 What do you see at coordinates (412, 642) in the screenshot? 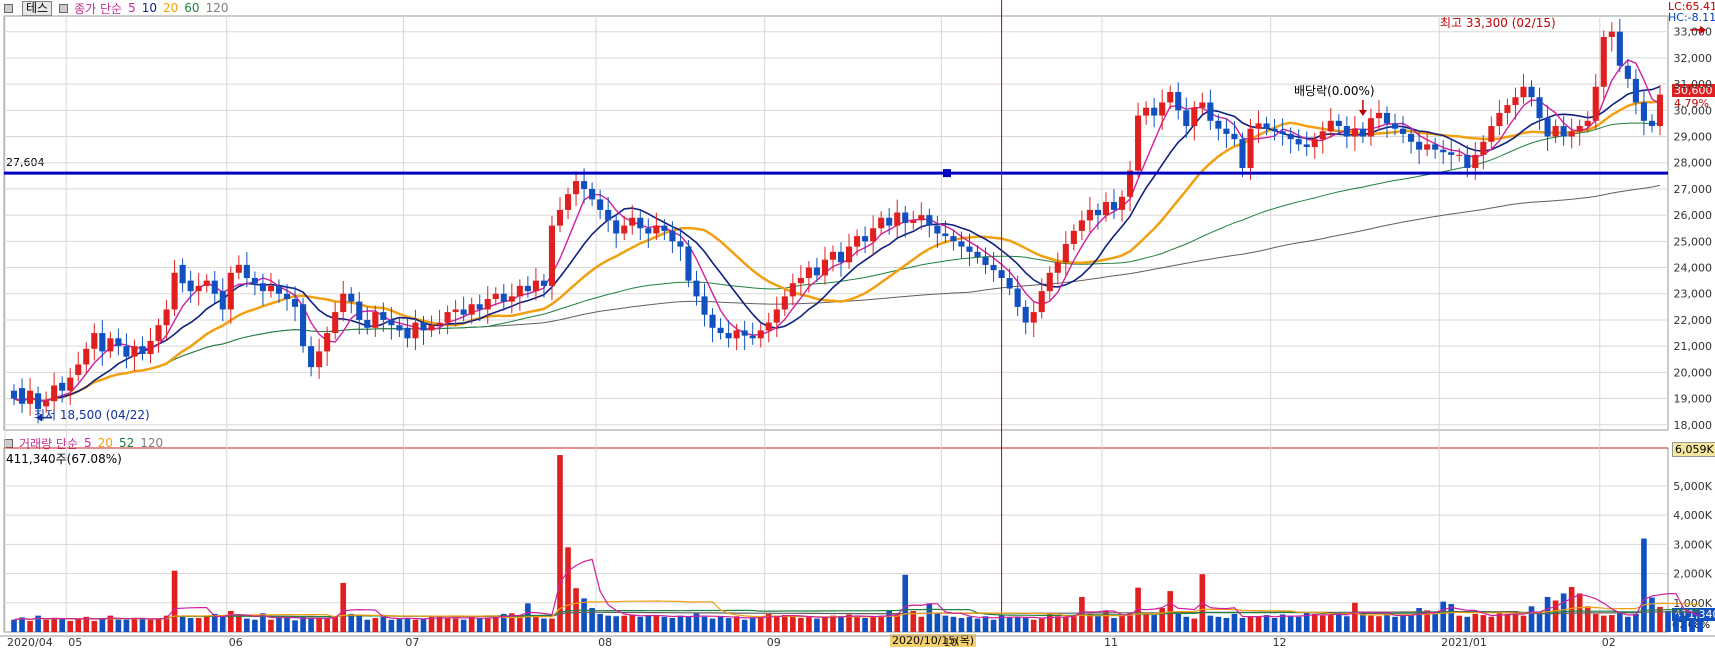
I see `date-tick-label: 07` at bounding box center [412, 642].